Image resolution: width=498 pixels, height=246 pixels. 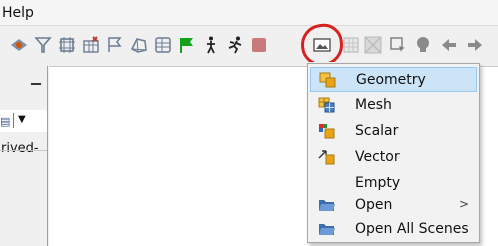 What do you see at coordinates (423, 45) in the screenshot?
I see `camera-icon` at bounding box center [423, 45].